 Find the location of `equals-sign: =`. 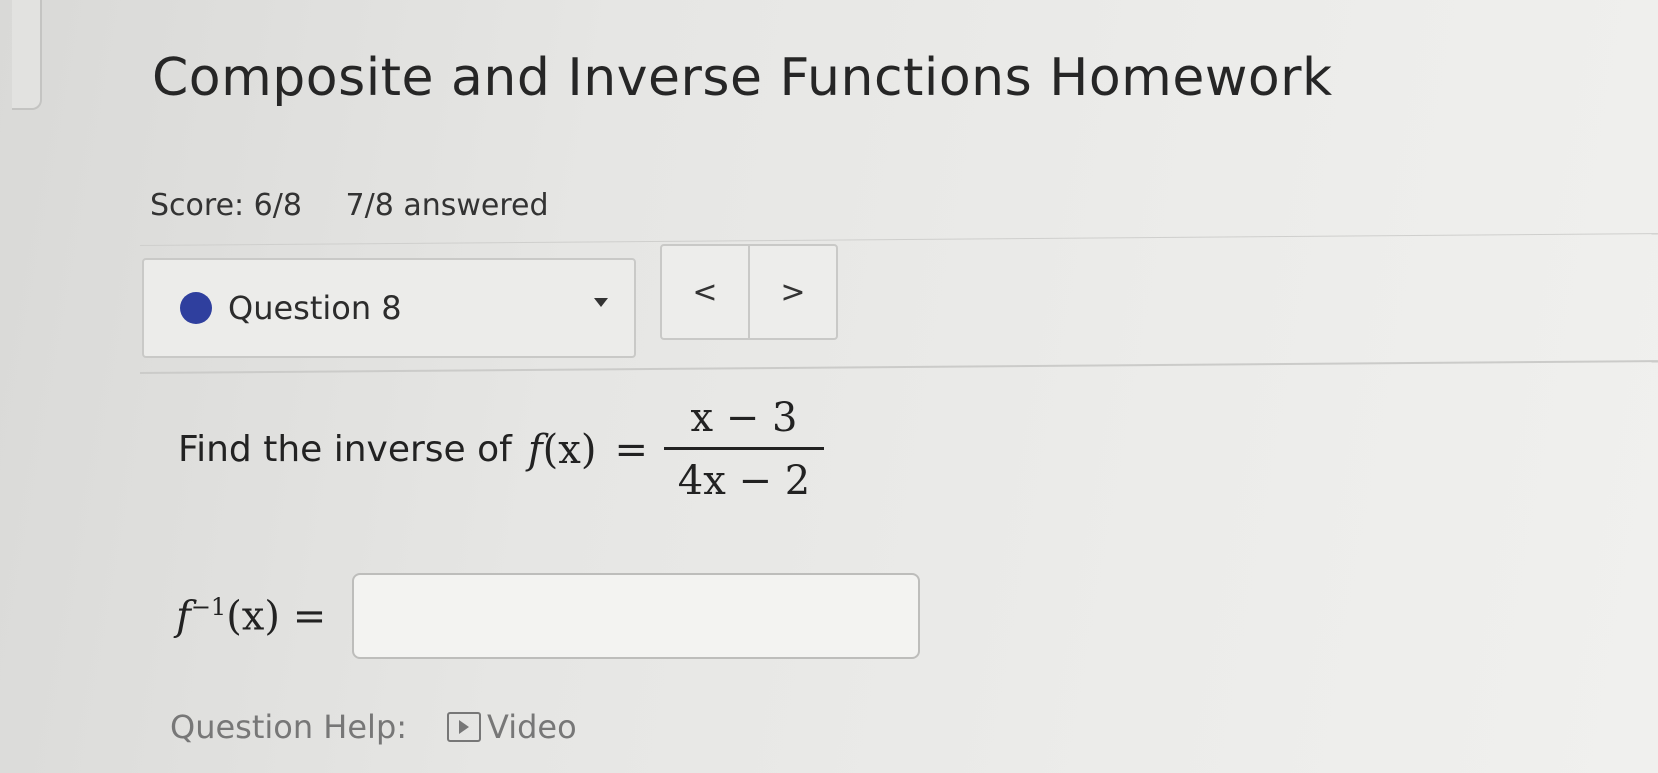

equals-sign: = is located at coordinates (631, 449).